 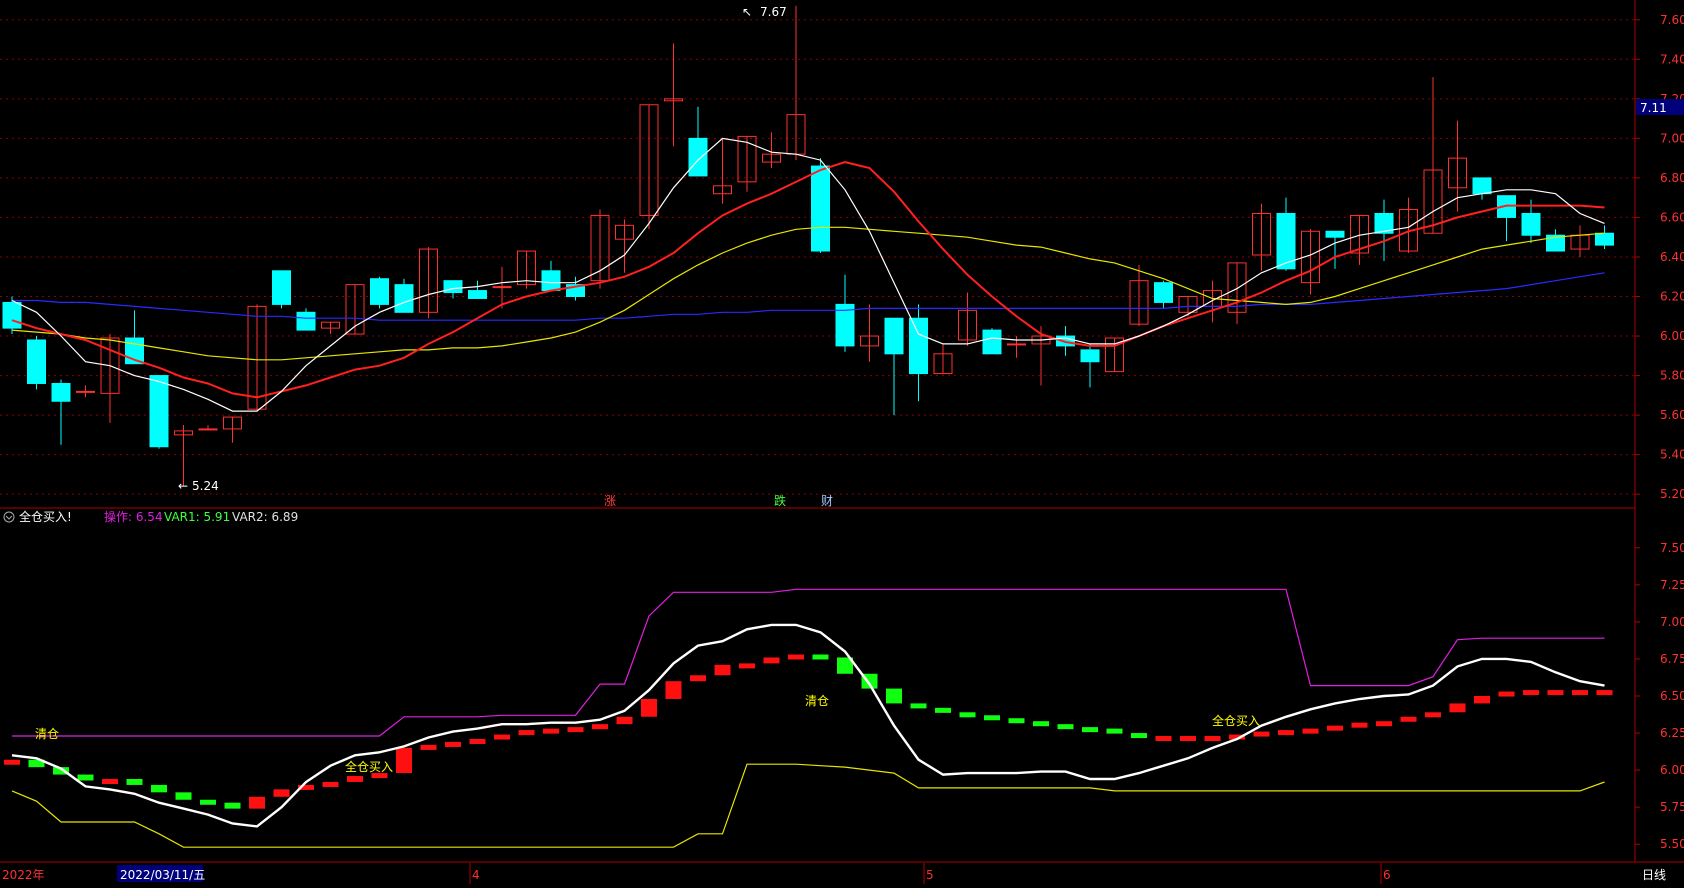 I want to click on event-marker-down: 跌, so click(x=780, y=500).